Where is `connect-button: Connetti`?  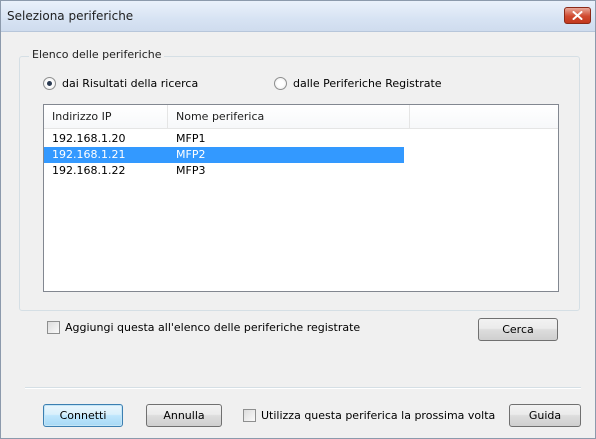
connect-button: Connetti is located at coordinates (83, 415).